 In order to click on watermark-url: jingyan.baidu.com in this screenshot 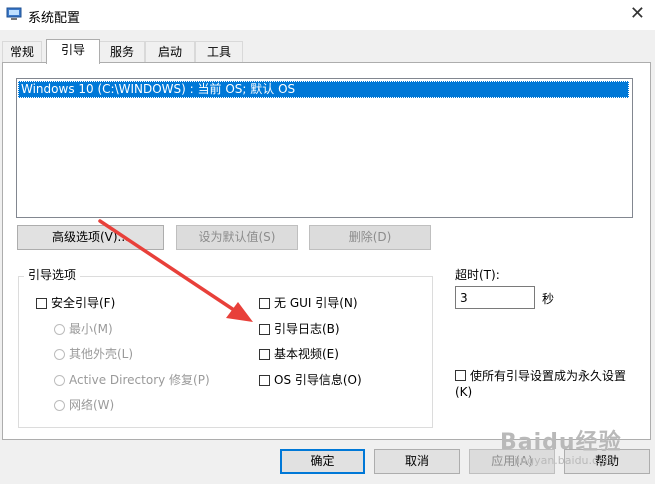, I will do `click(565, 460)`.